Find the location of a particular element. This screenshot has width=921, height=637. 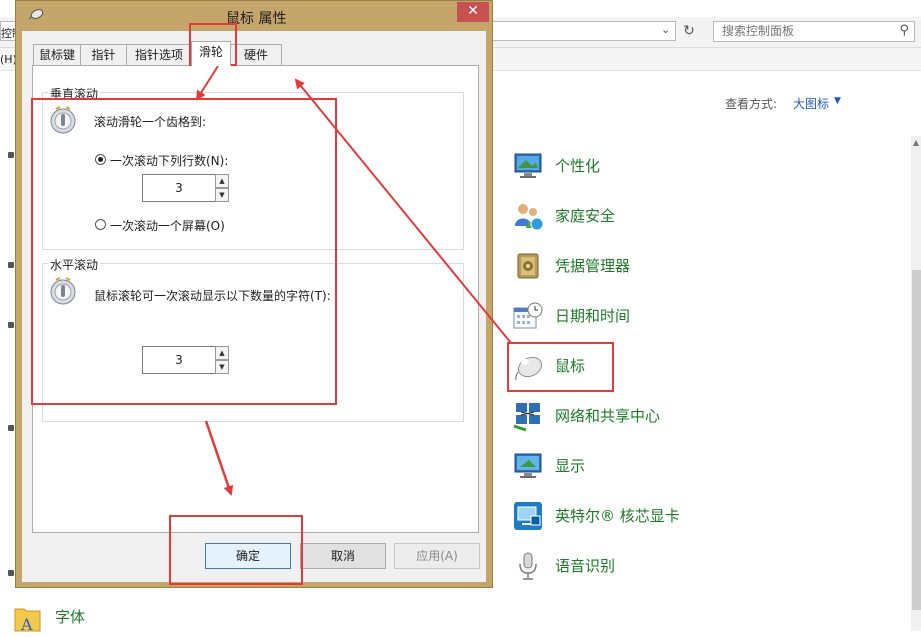

arrow-to-scroll-settings is located at coordinates (207, 83).